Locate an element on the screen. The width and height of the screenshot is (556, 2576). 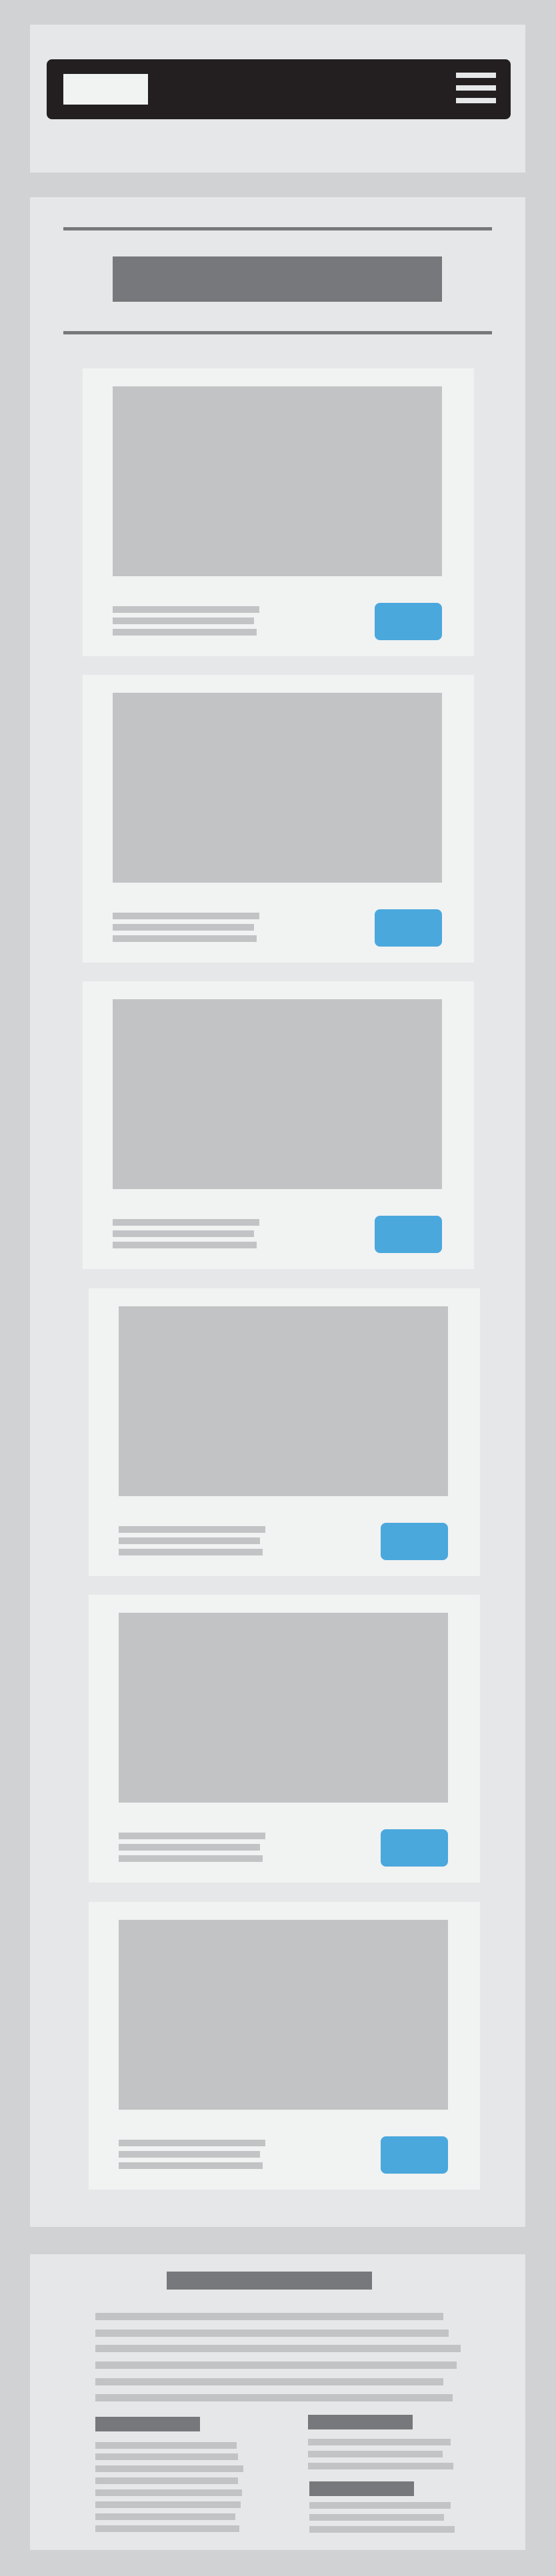
divider-bottom is located at coordinates (277, 333).